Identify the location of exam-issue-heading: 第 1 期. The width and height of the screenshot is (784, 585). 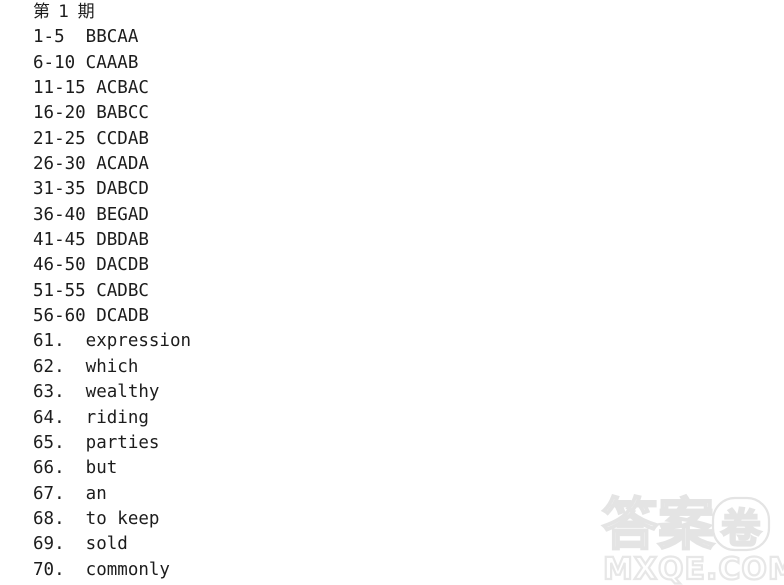
(65, 12).